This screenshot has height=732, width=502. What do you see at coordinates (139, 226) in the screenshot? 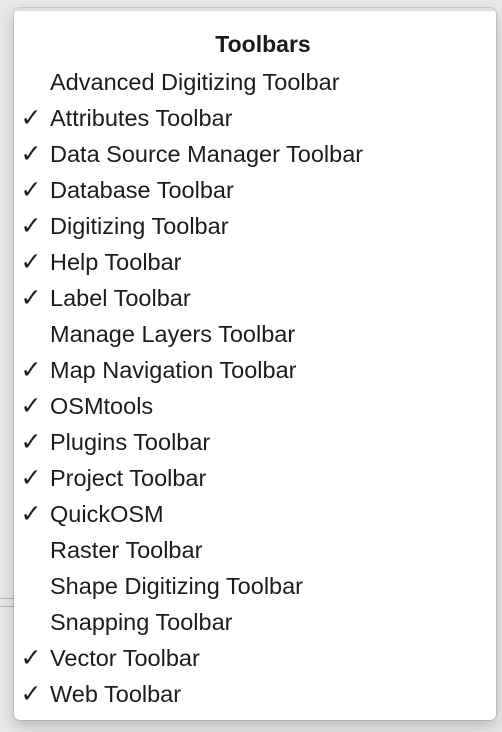
I see `menu-item-label: Digitizing Toolbar` at bounding box center [139, 226].